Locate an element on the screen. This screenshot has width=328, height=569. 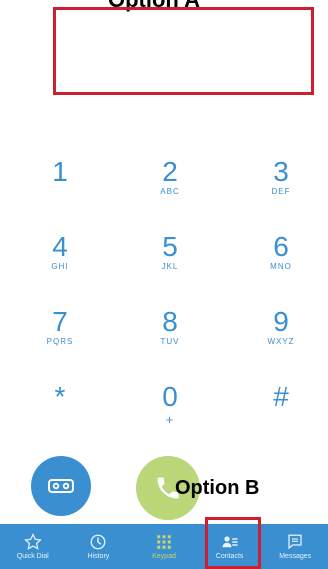
key-digit: 2 is located at coordinates (170, 171).